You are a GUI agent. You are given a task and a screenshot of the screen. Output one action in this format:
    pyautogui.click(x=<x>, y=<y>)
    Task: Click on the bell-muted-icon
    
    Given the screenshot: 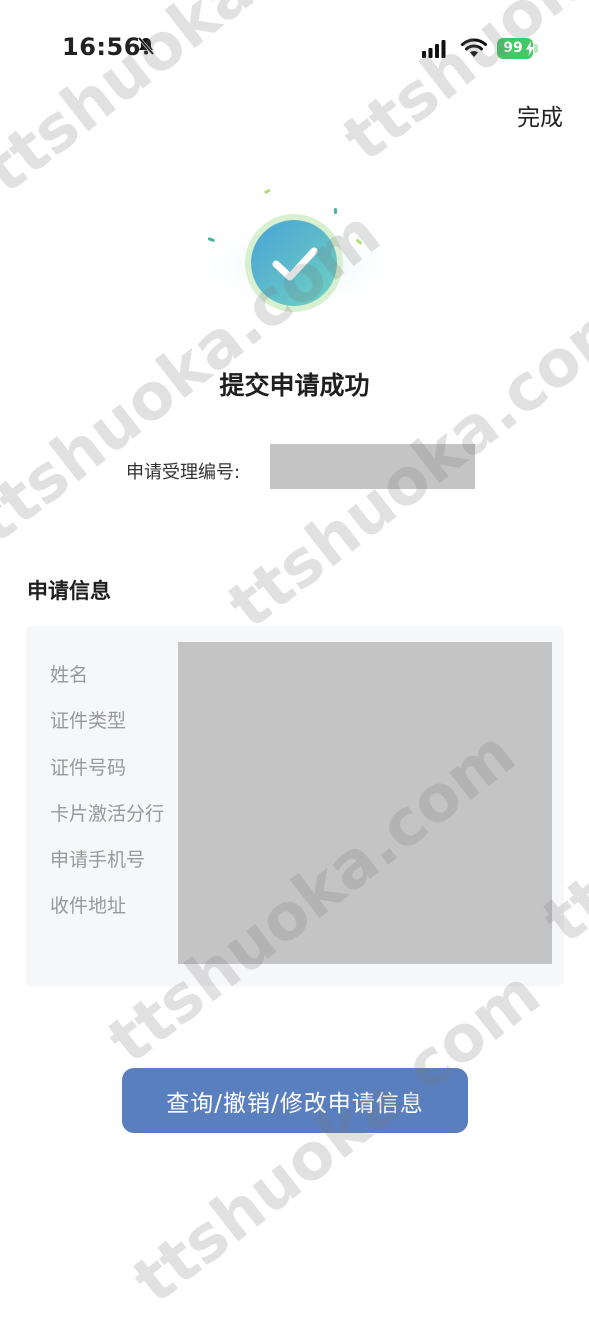 What is the action you would take?
    pyautogui.click(x=146, y=46)
    